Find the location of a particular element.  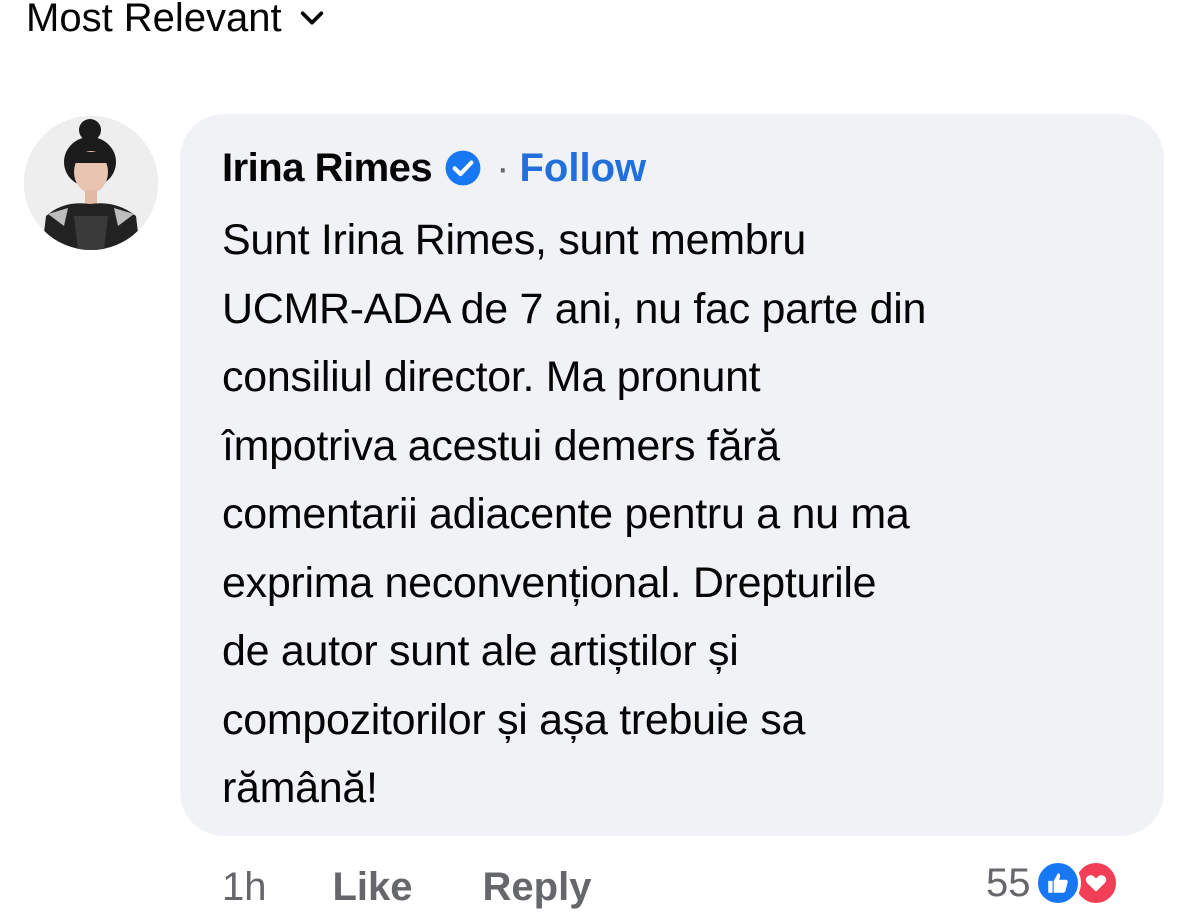

comment-line: consiliul director. Ma pronunt is located at coordinates (491, 377).